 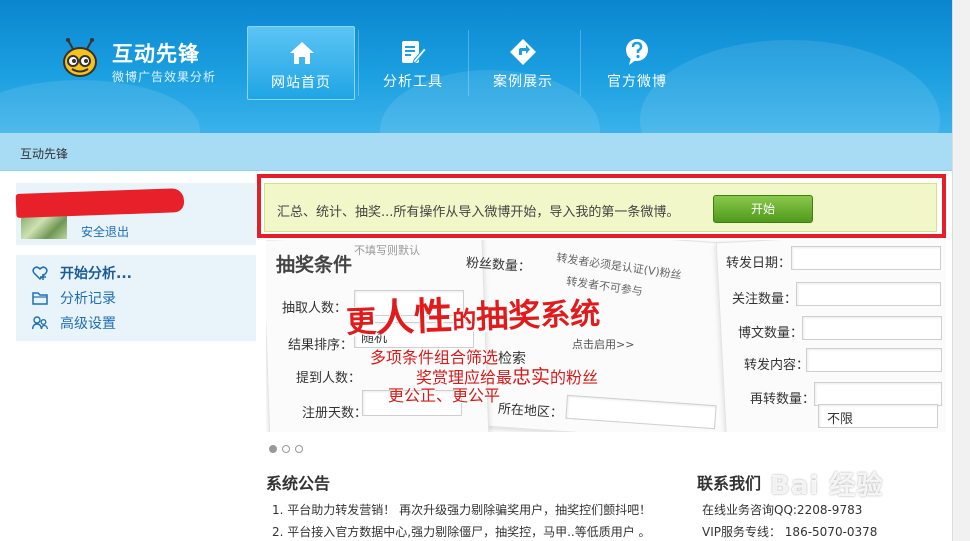 I want to click on nav-label: 网站首页, so click(x=301, y=83).